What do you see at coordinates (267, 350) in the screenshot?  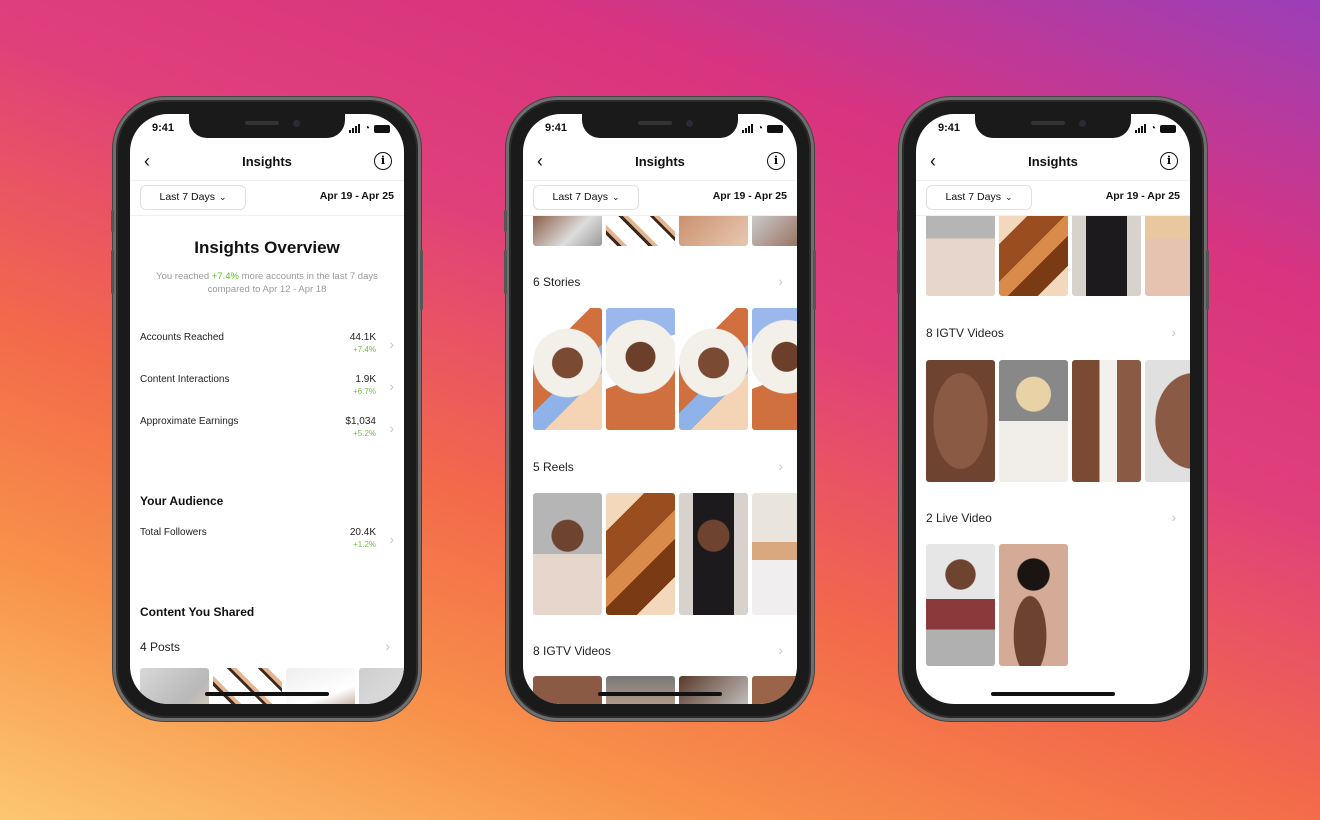 I see `metric-accounts-reached: Accounts Reached 44.1K +7.4% ›` at bounding box center [267, 350].